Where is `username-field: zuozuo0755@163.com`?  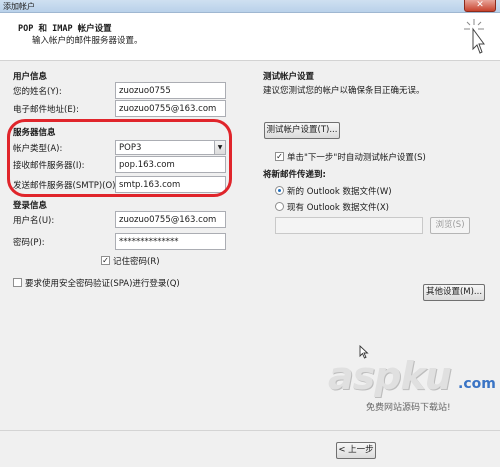
username-field: zuozuo0755@163.com is located at coordinates (170, 219).